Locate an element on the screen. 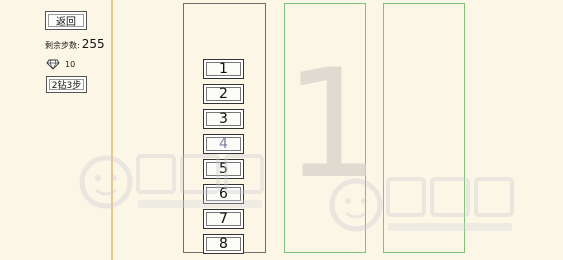 This screenshot has height=260, width=563. tile-7: 7 is located at coordinates (223, 219).